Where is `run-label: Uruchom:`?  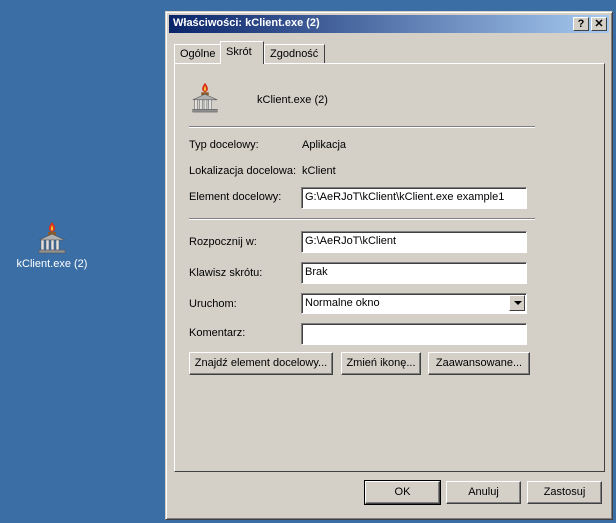 run-label: Uruchom: is located at coordinates (213, 304).